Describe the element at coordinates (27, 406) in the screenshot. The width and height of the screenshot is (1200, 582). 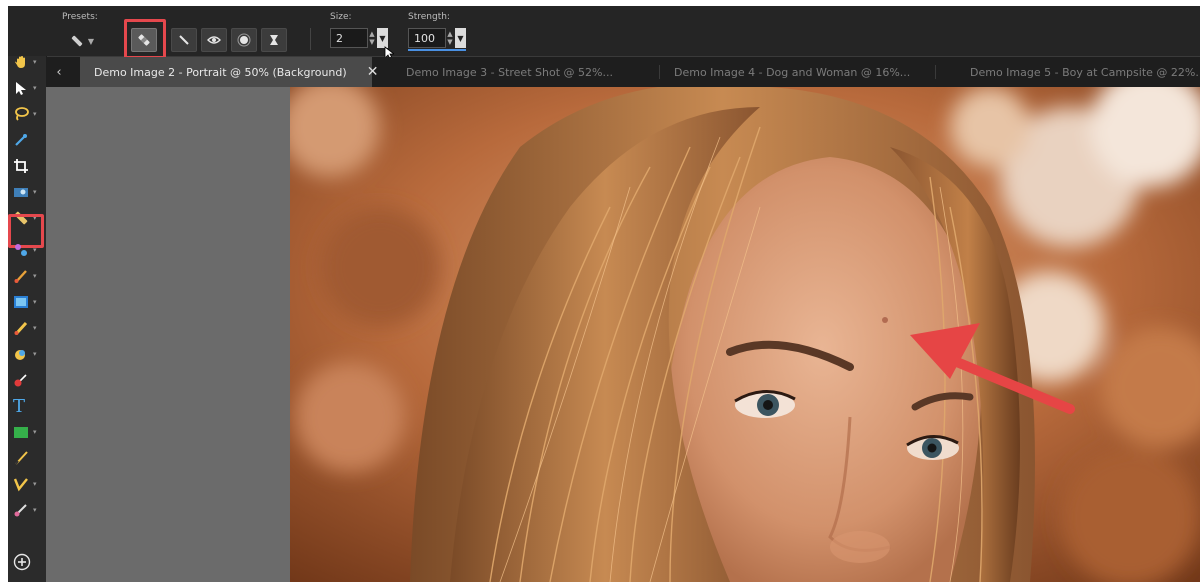
I see `text-tool: T` at that location.